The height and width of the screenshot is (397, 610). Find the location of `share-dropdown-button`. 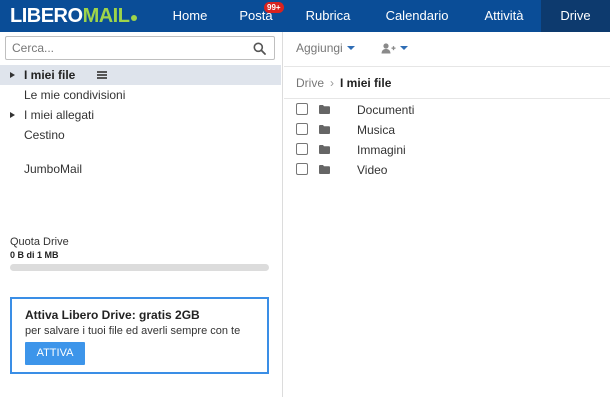

share-dropdown-button is located at coordinates (394, 48).